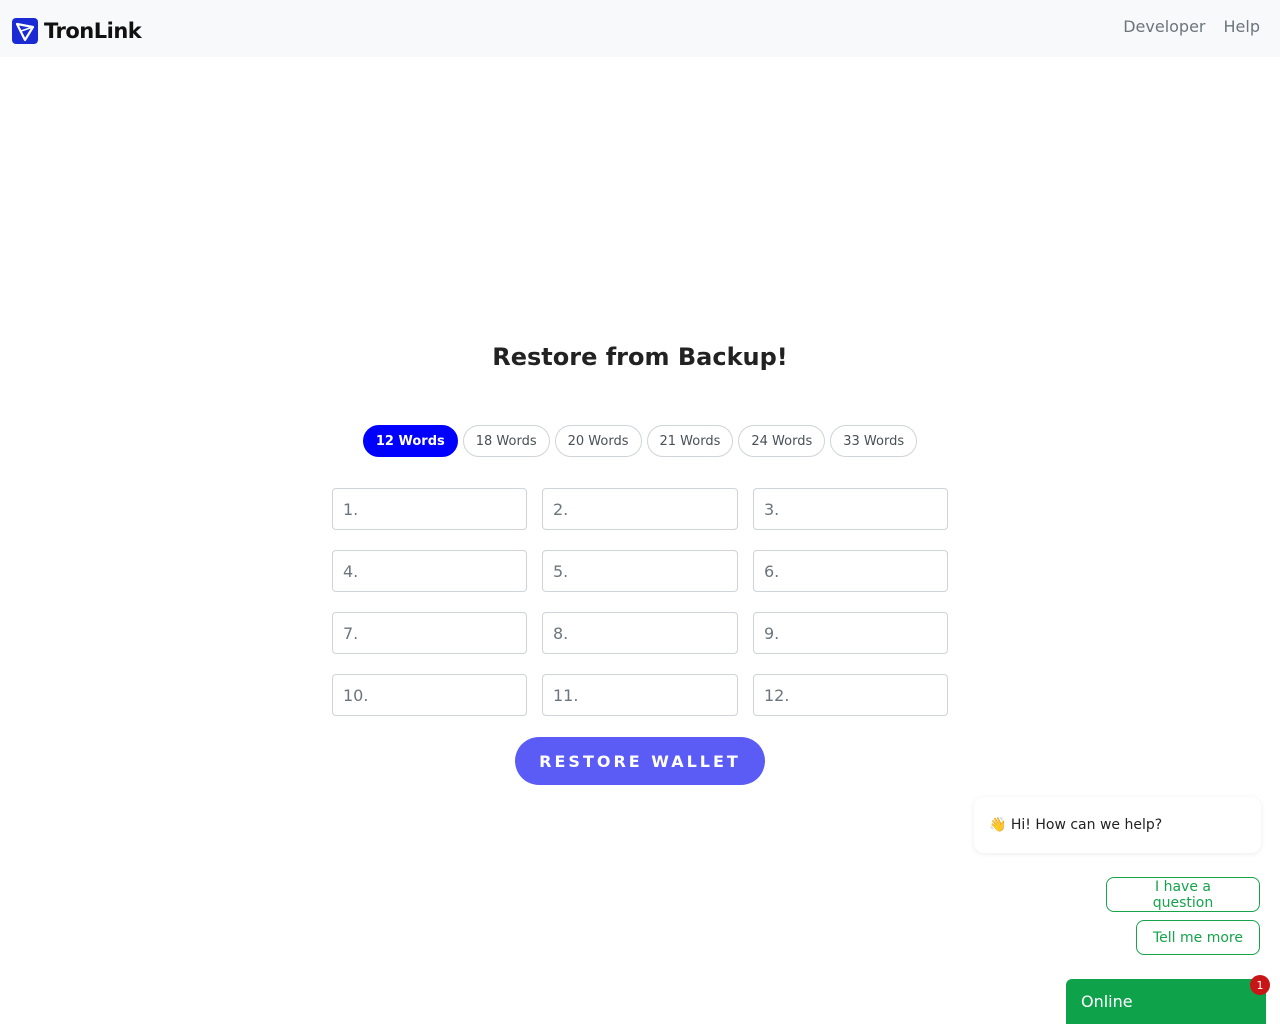 The width and height of the screenshot is (1280, 1024). Describe the element at coordinates (1076, 825) in the screenshot. I see `chat-greeting-text: 👋 Hi! How can we help?` at that location.